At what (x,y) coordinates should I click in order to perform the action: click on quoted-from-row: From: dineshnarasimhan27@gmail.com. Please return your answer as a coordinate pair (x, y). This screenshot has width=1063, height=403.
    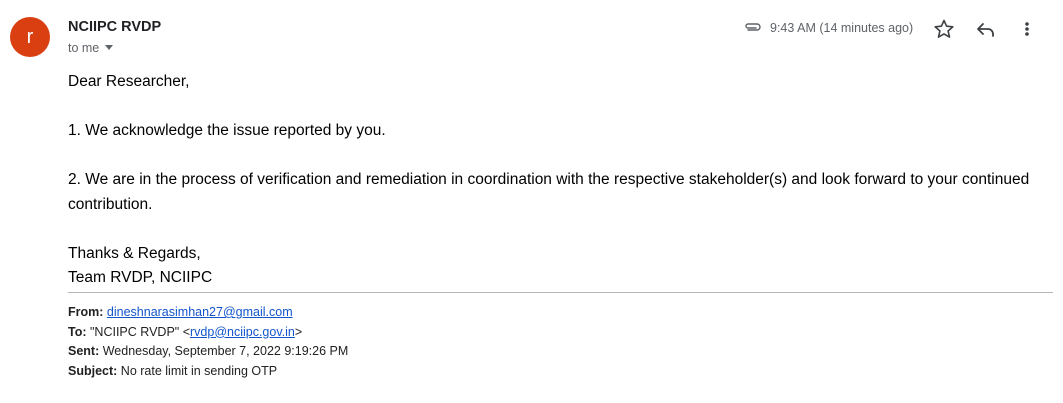
    Looking at the image, I should click on (208, 313).